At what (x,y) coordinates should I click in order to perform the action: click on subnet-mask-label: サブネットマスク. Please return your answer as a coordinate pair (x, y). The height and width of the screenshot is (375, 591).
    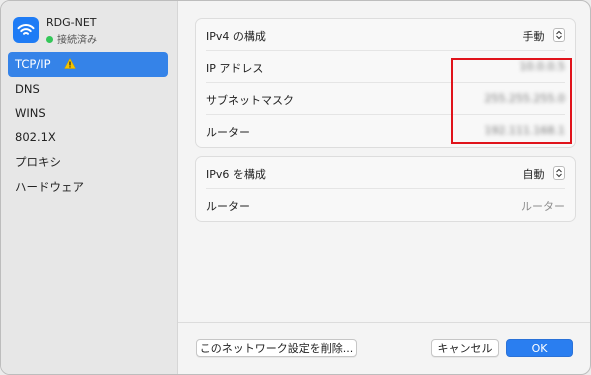
    Looking at the image, I should click on (250, 100).